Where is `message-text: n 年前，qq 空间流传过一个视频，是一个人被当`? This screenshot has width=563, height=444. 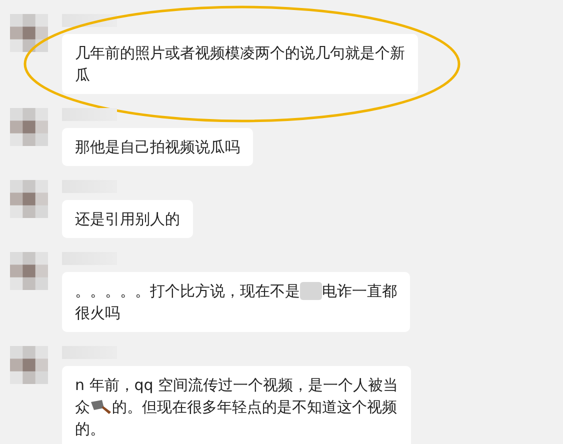
message-text: n 年前，qq 空间流传过一个视频，是一个人被当 is located at coordinates (236, 385).